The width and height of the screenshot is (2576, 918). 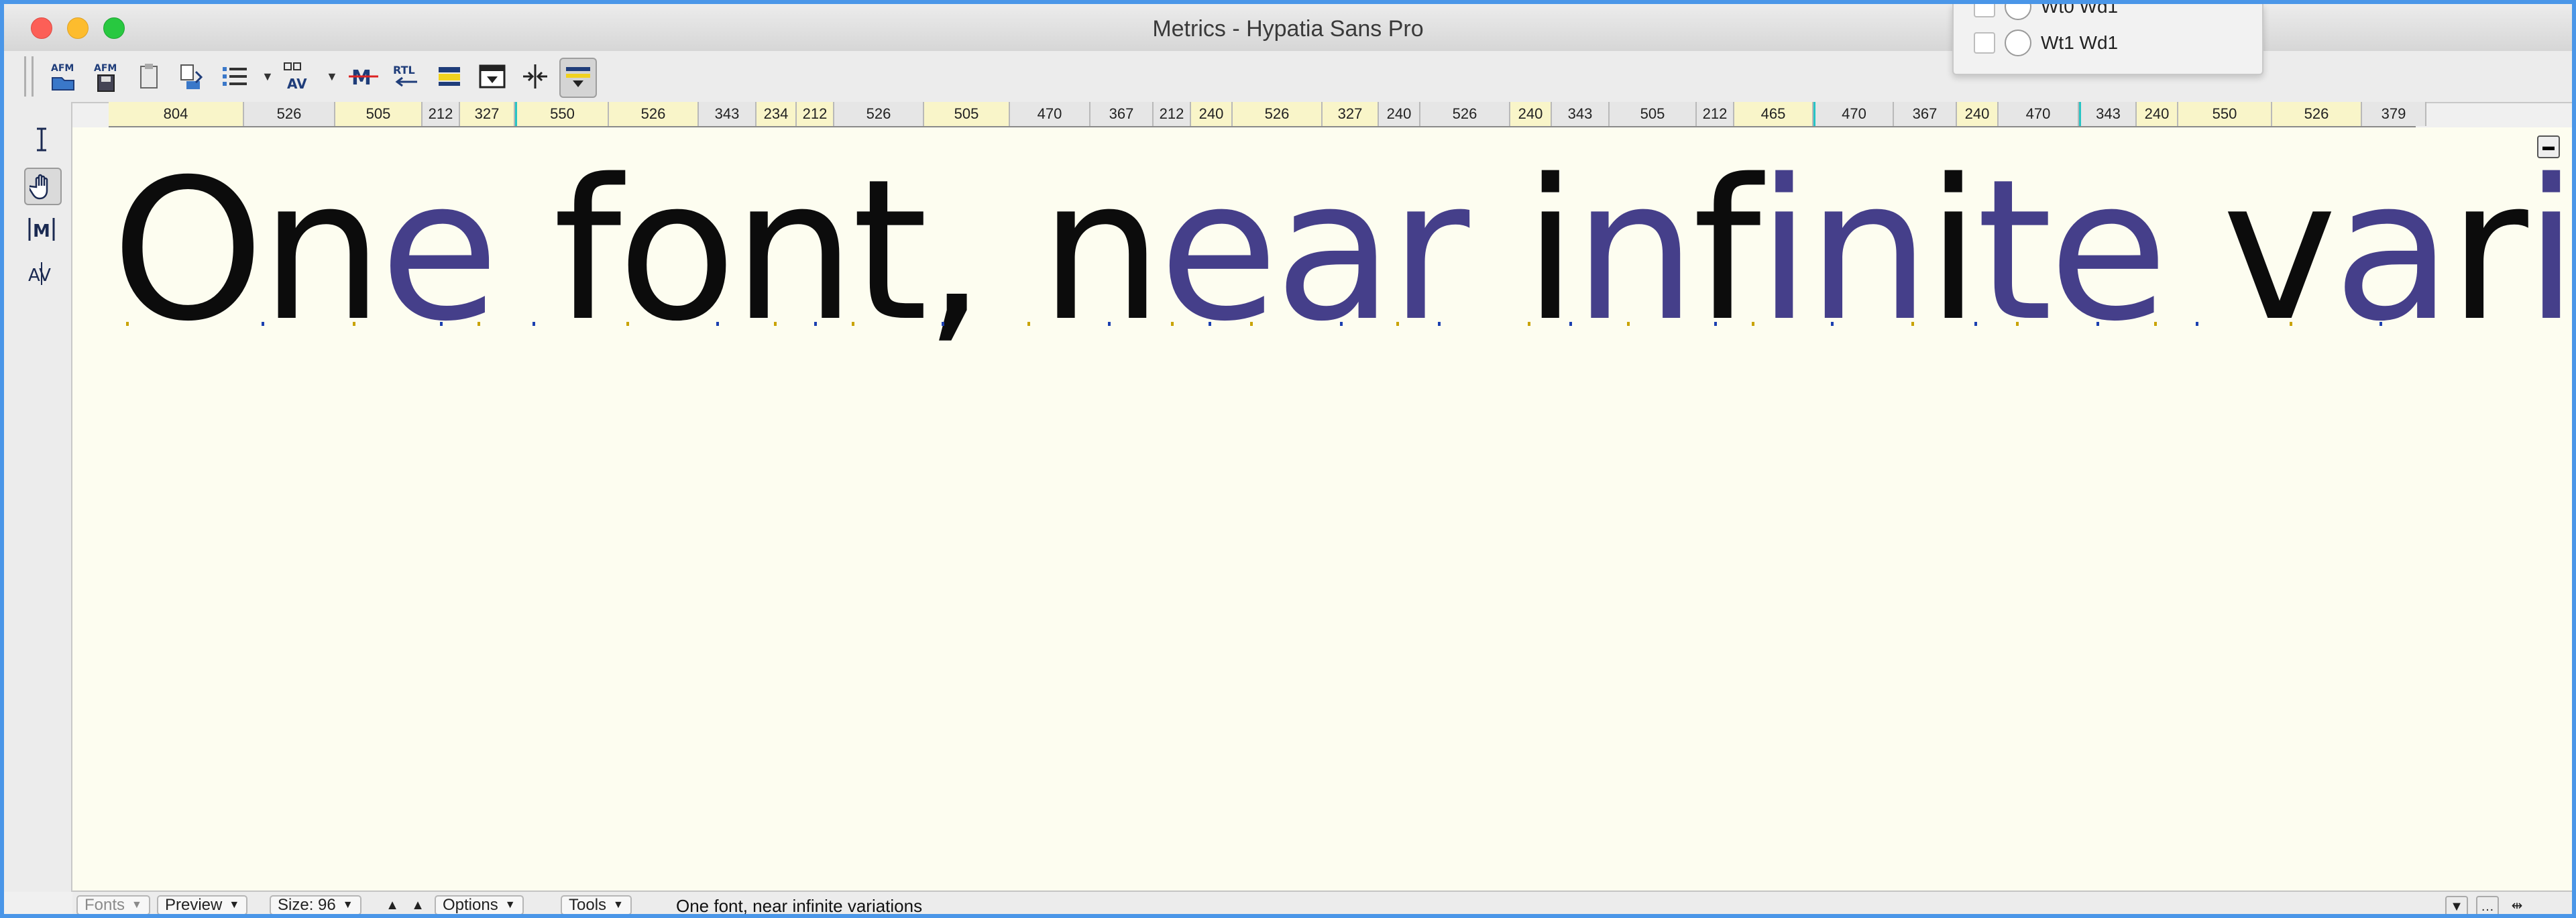 I want to click on sample-text-segment: font, n, so click(x=829, y=251).